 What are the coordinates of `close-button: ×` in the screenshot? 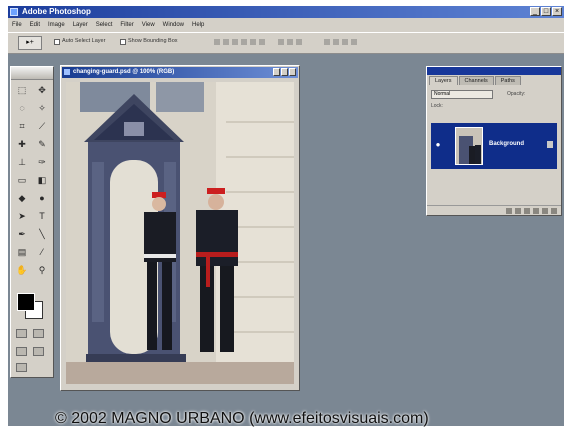 It's located at (557, 11).